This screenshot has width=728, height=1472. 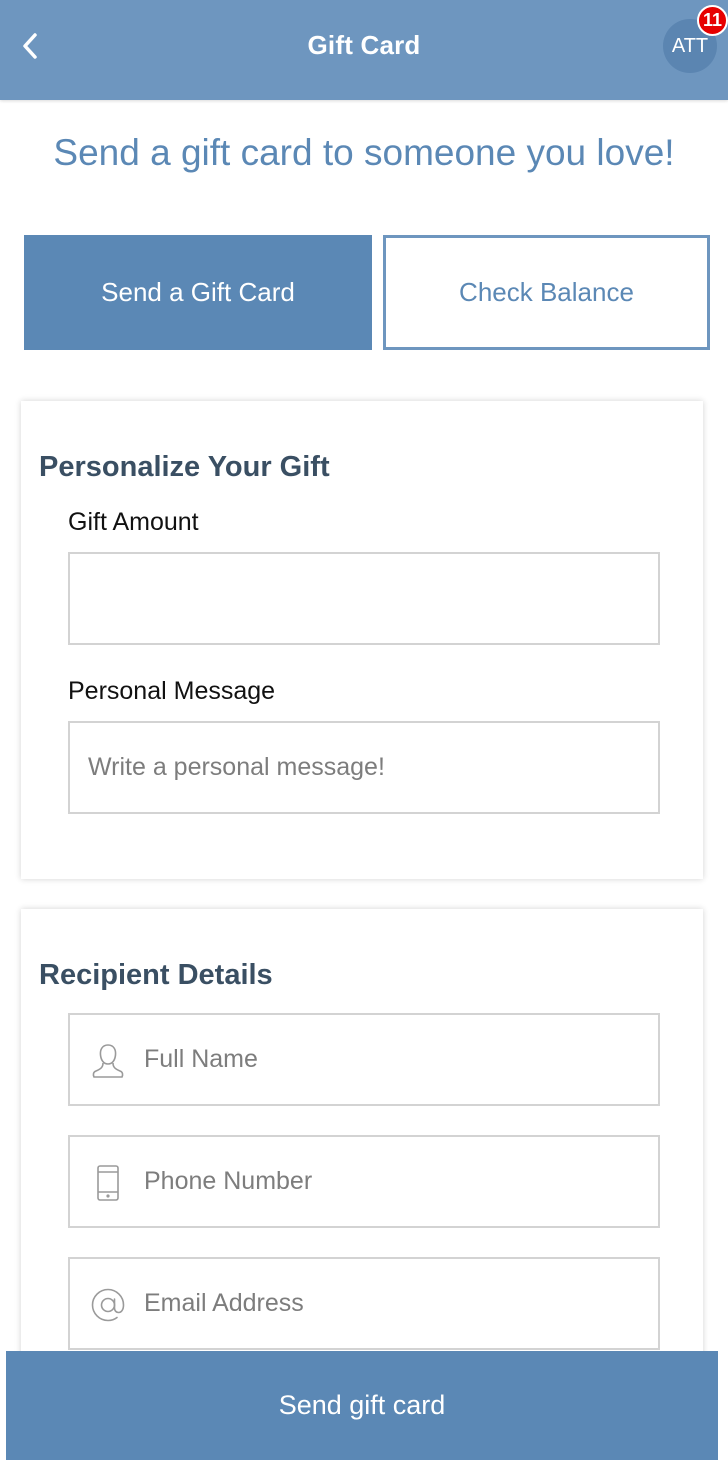 What do you see at coordinates (546, 292) in the screenshot?
I see `tab-check-balance: Check Balance` at bounding box center [546, 292].